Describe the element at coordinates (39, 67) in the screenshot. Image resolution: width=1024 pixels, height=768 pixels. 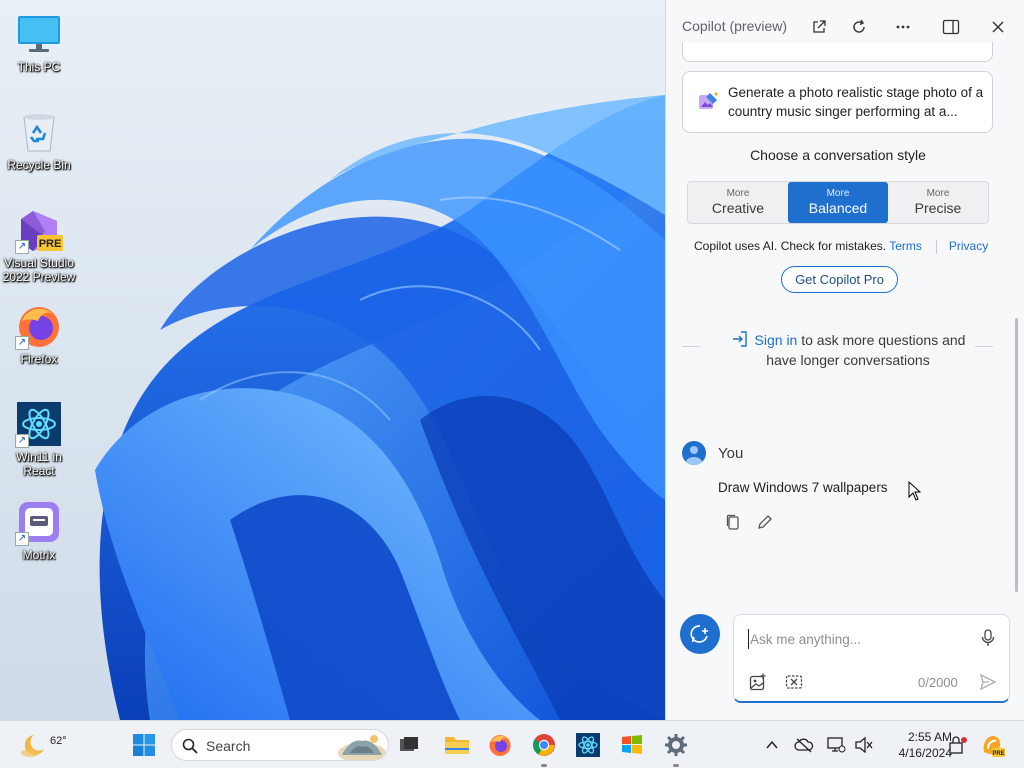
I see `desktop-icon-label: This PC` at that location.